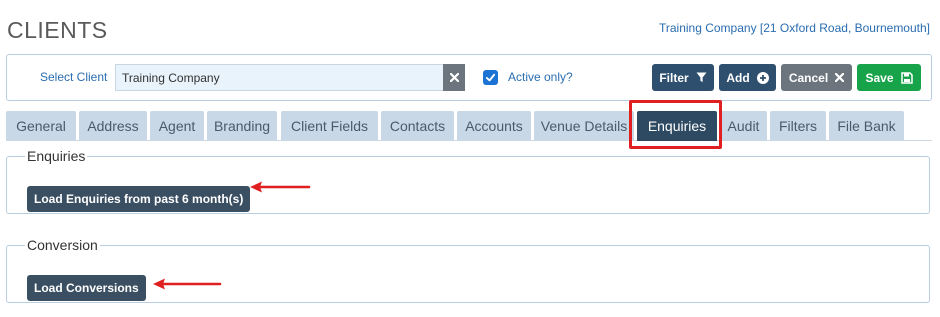  I want to click on load-conversions-button: Load Conversions, so click(86, 288).